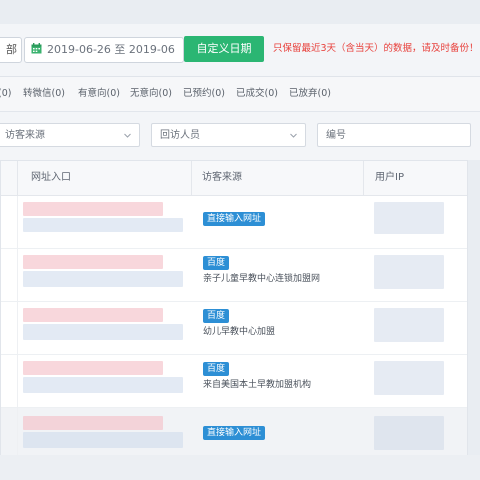 This screenshot has height=480, width=480. What do you see at coordinates (204, 94) in the screenshot?
I see `status-tab-booked: 已预约(0)` at bounding box center [204, 94].